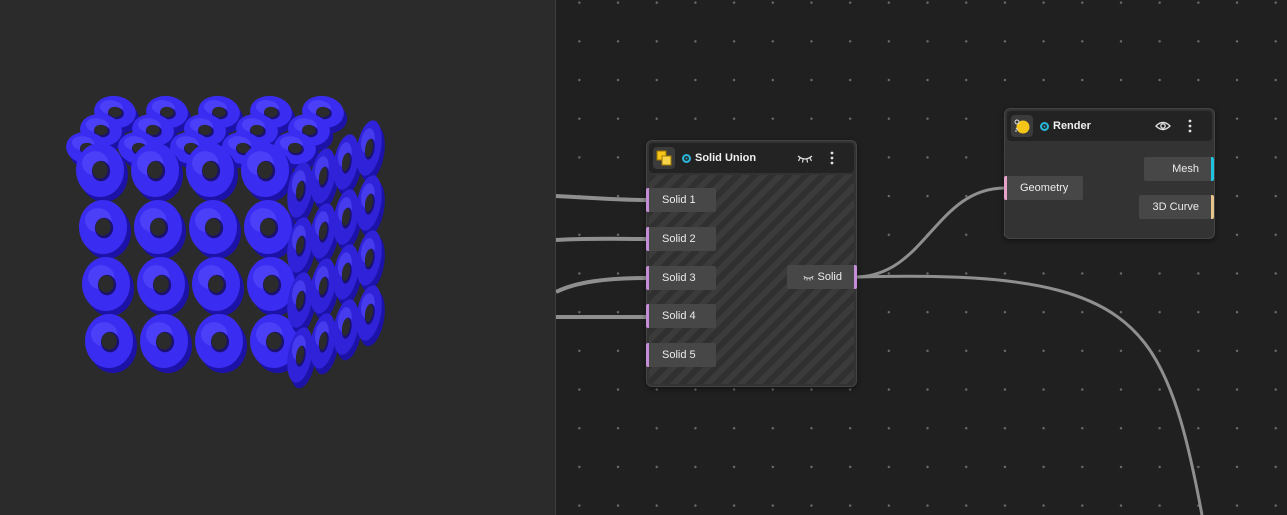 The width and height of the screenshot is (1287, 515). What do you see at coordinates (726, 158) in the screenshot?
I see `node-title: Solid Union` at bounding box center [726, 158].